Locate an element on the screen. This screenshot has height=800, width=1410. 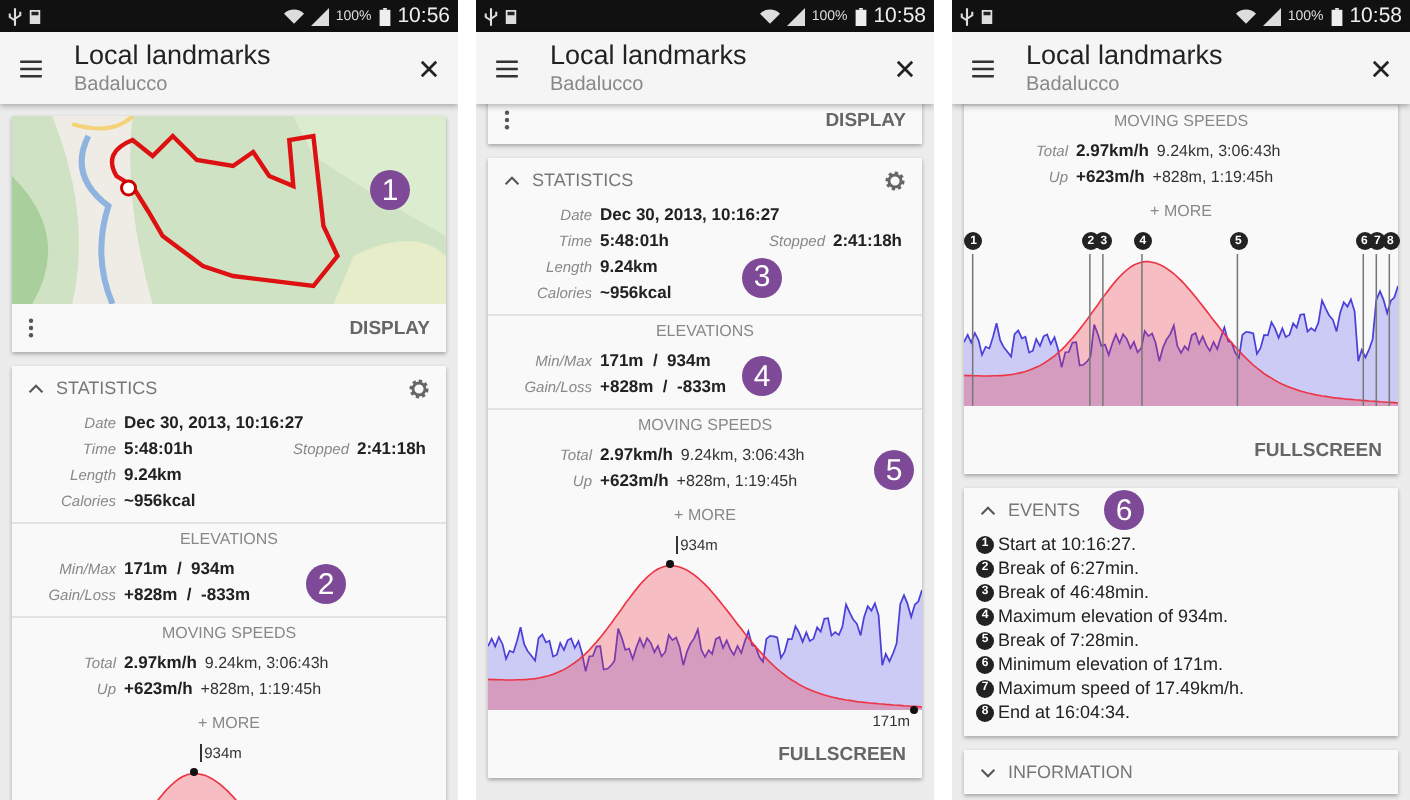
event-text: Break of 6:27min. is located at coordinates (1069, 568).